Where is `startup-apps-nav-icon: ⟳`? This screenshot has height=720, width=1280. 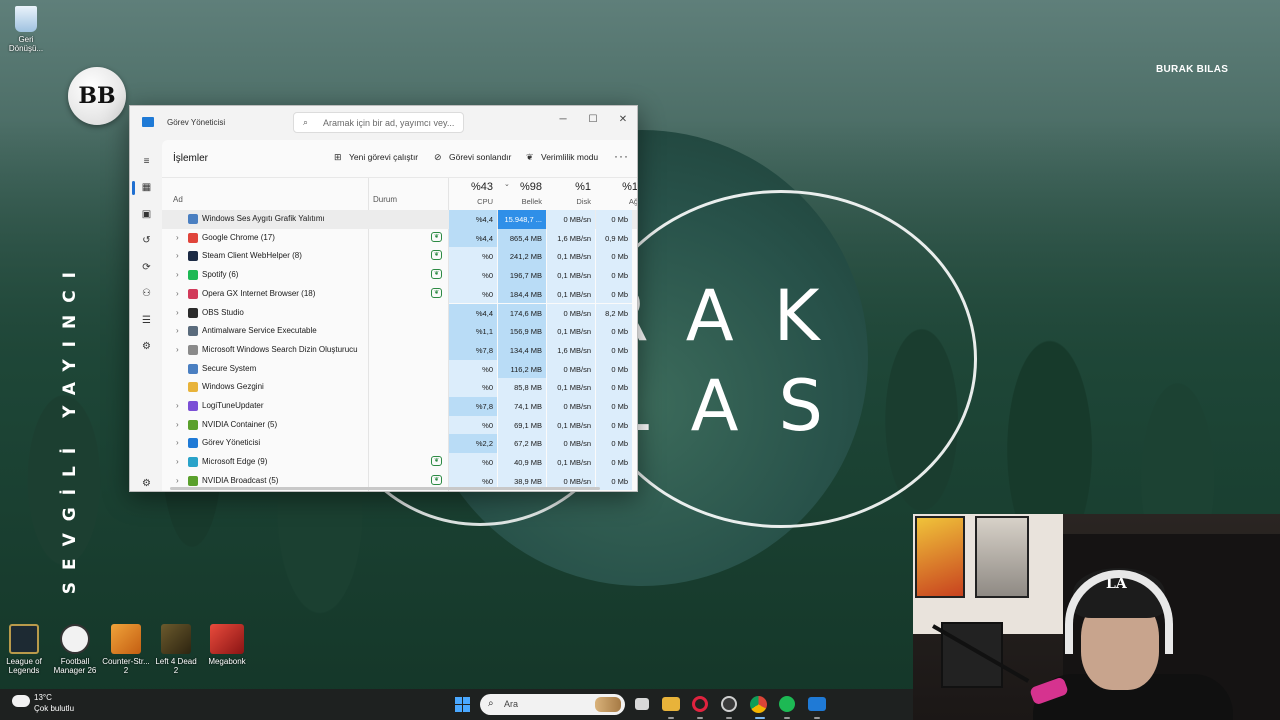
startup-apps-nav-icon: ⟳ is located at coordinates (146, 267).